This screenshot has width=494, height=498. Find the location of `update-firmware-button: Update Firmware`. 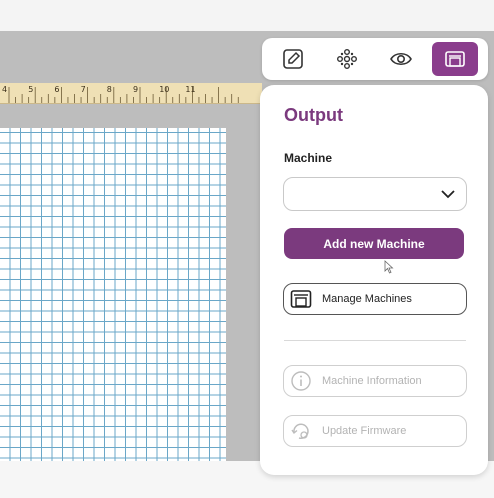

update-firmware-button: Update Firmware is located at coordinates (375, 431).